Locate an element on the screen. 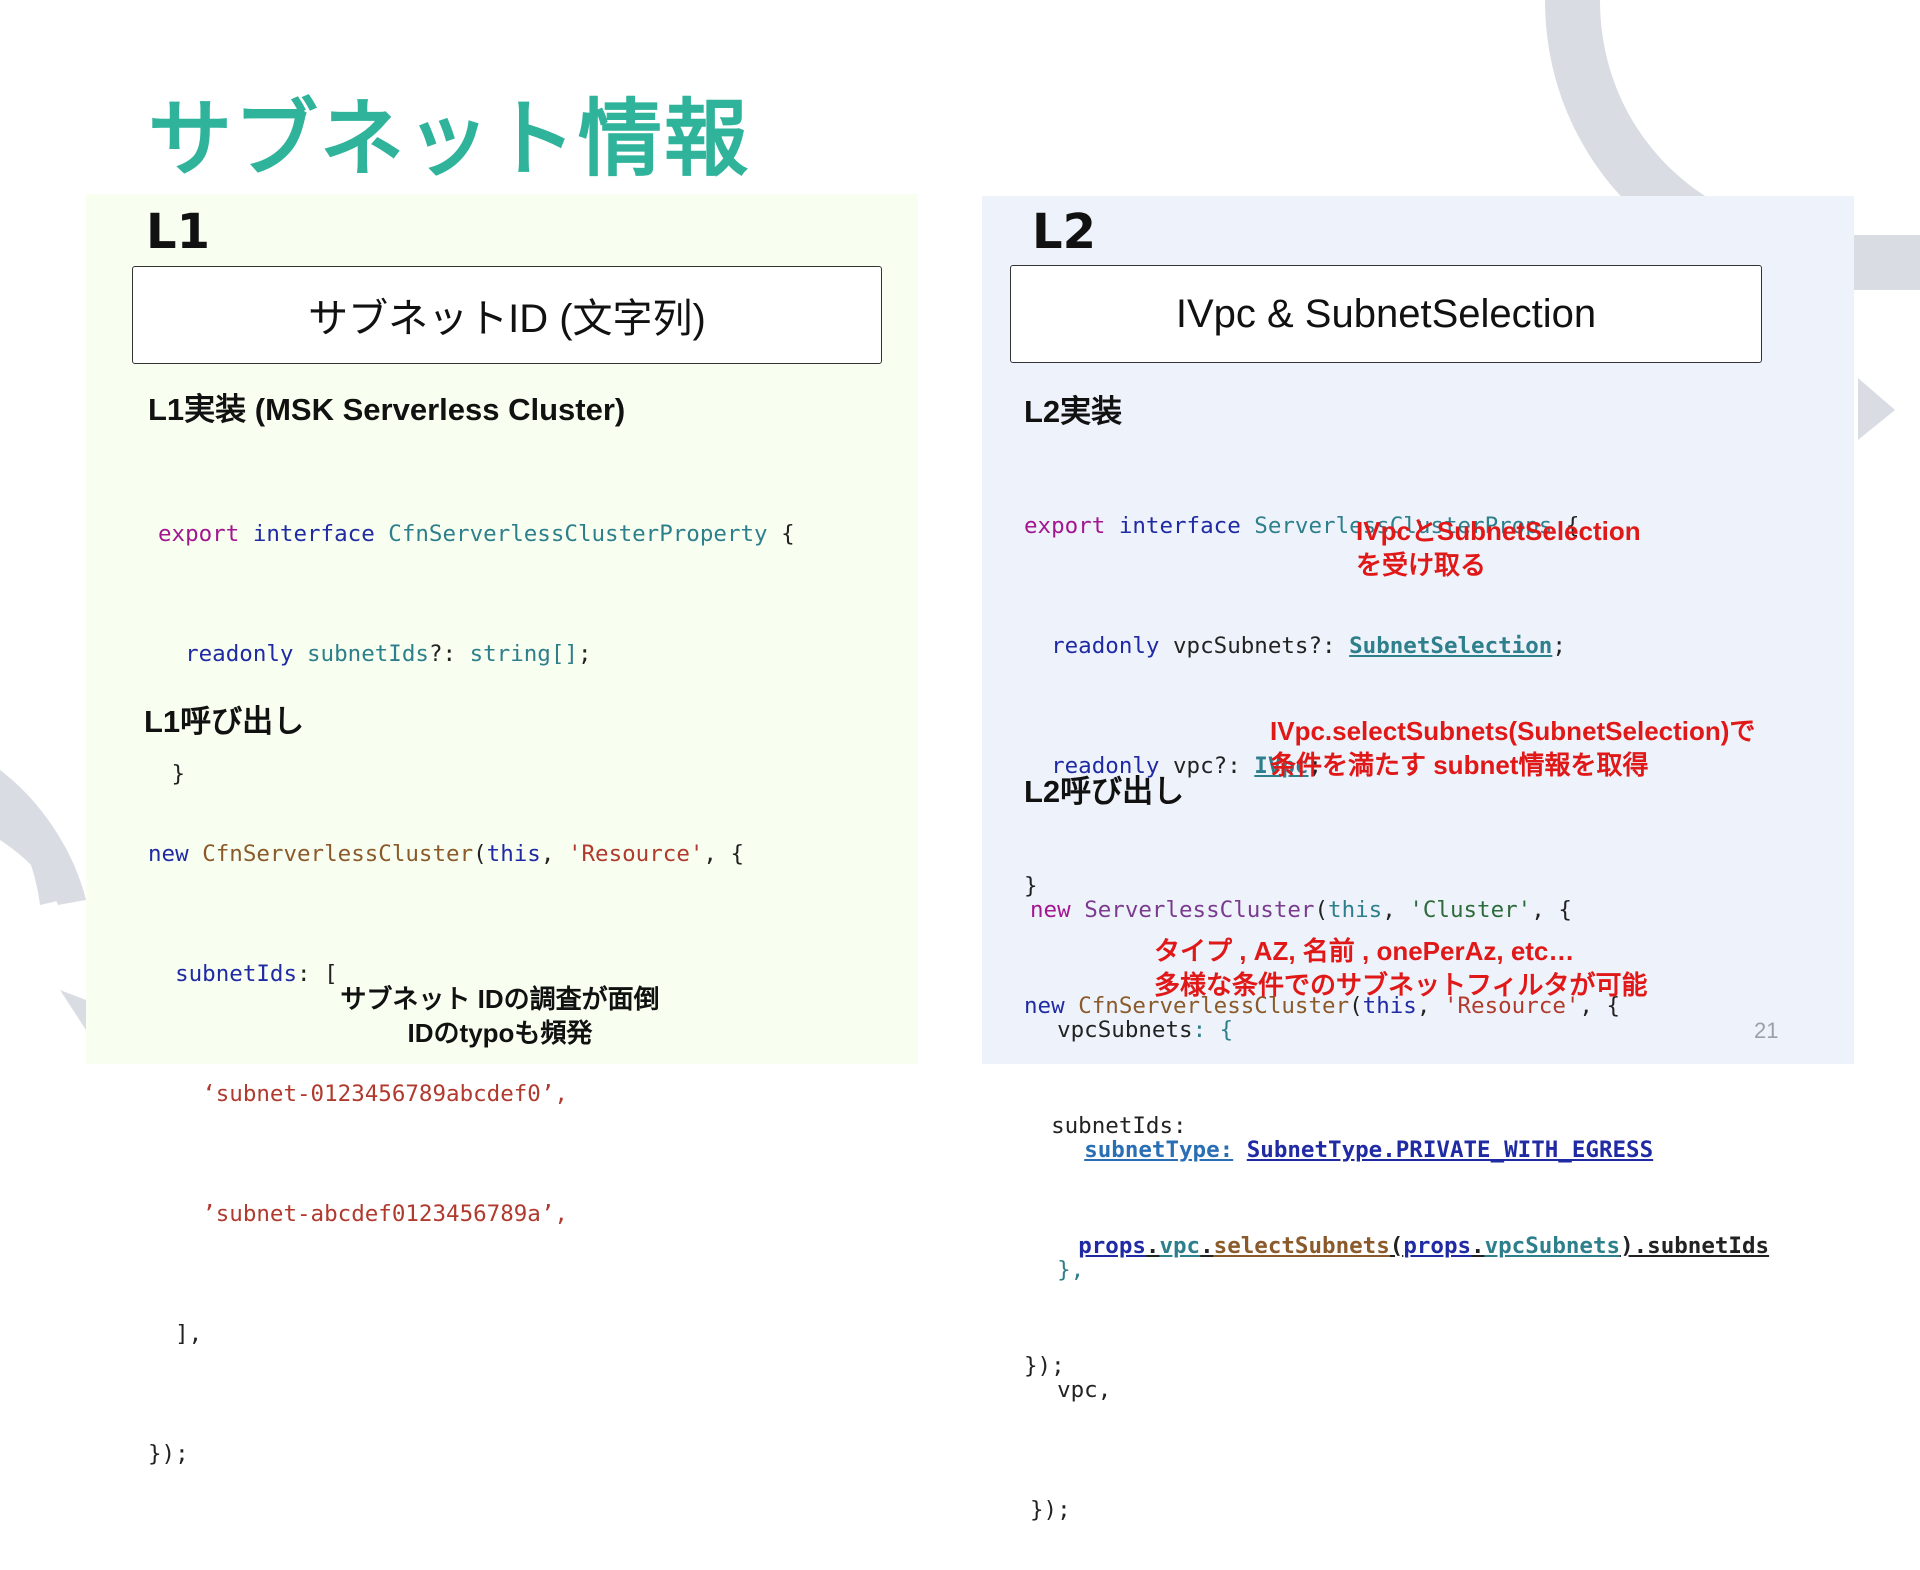 Image resolution: width=1920 pixels, height=1570 pixels. l2-box-text: IVpc & SubnetSelection is located at coordinates (1386, 313).